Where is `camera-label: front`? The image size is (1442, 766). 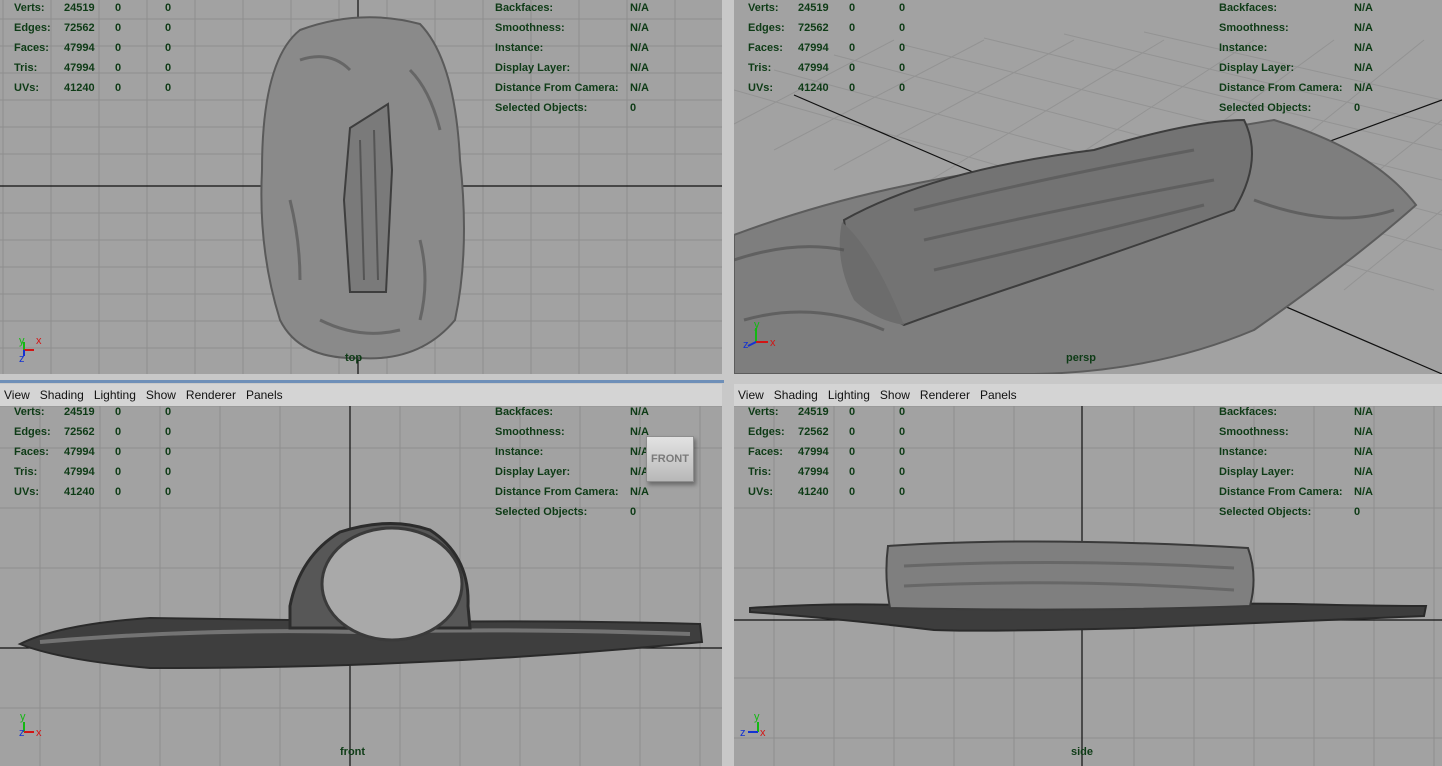 camera-label: front is located at coordinates (353, 752).